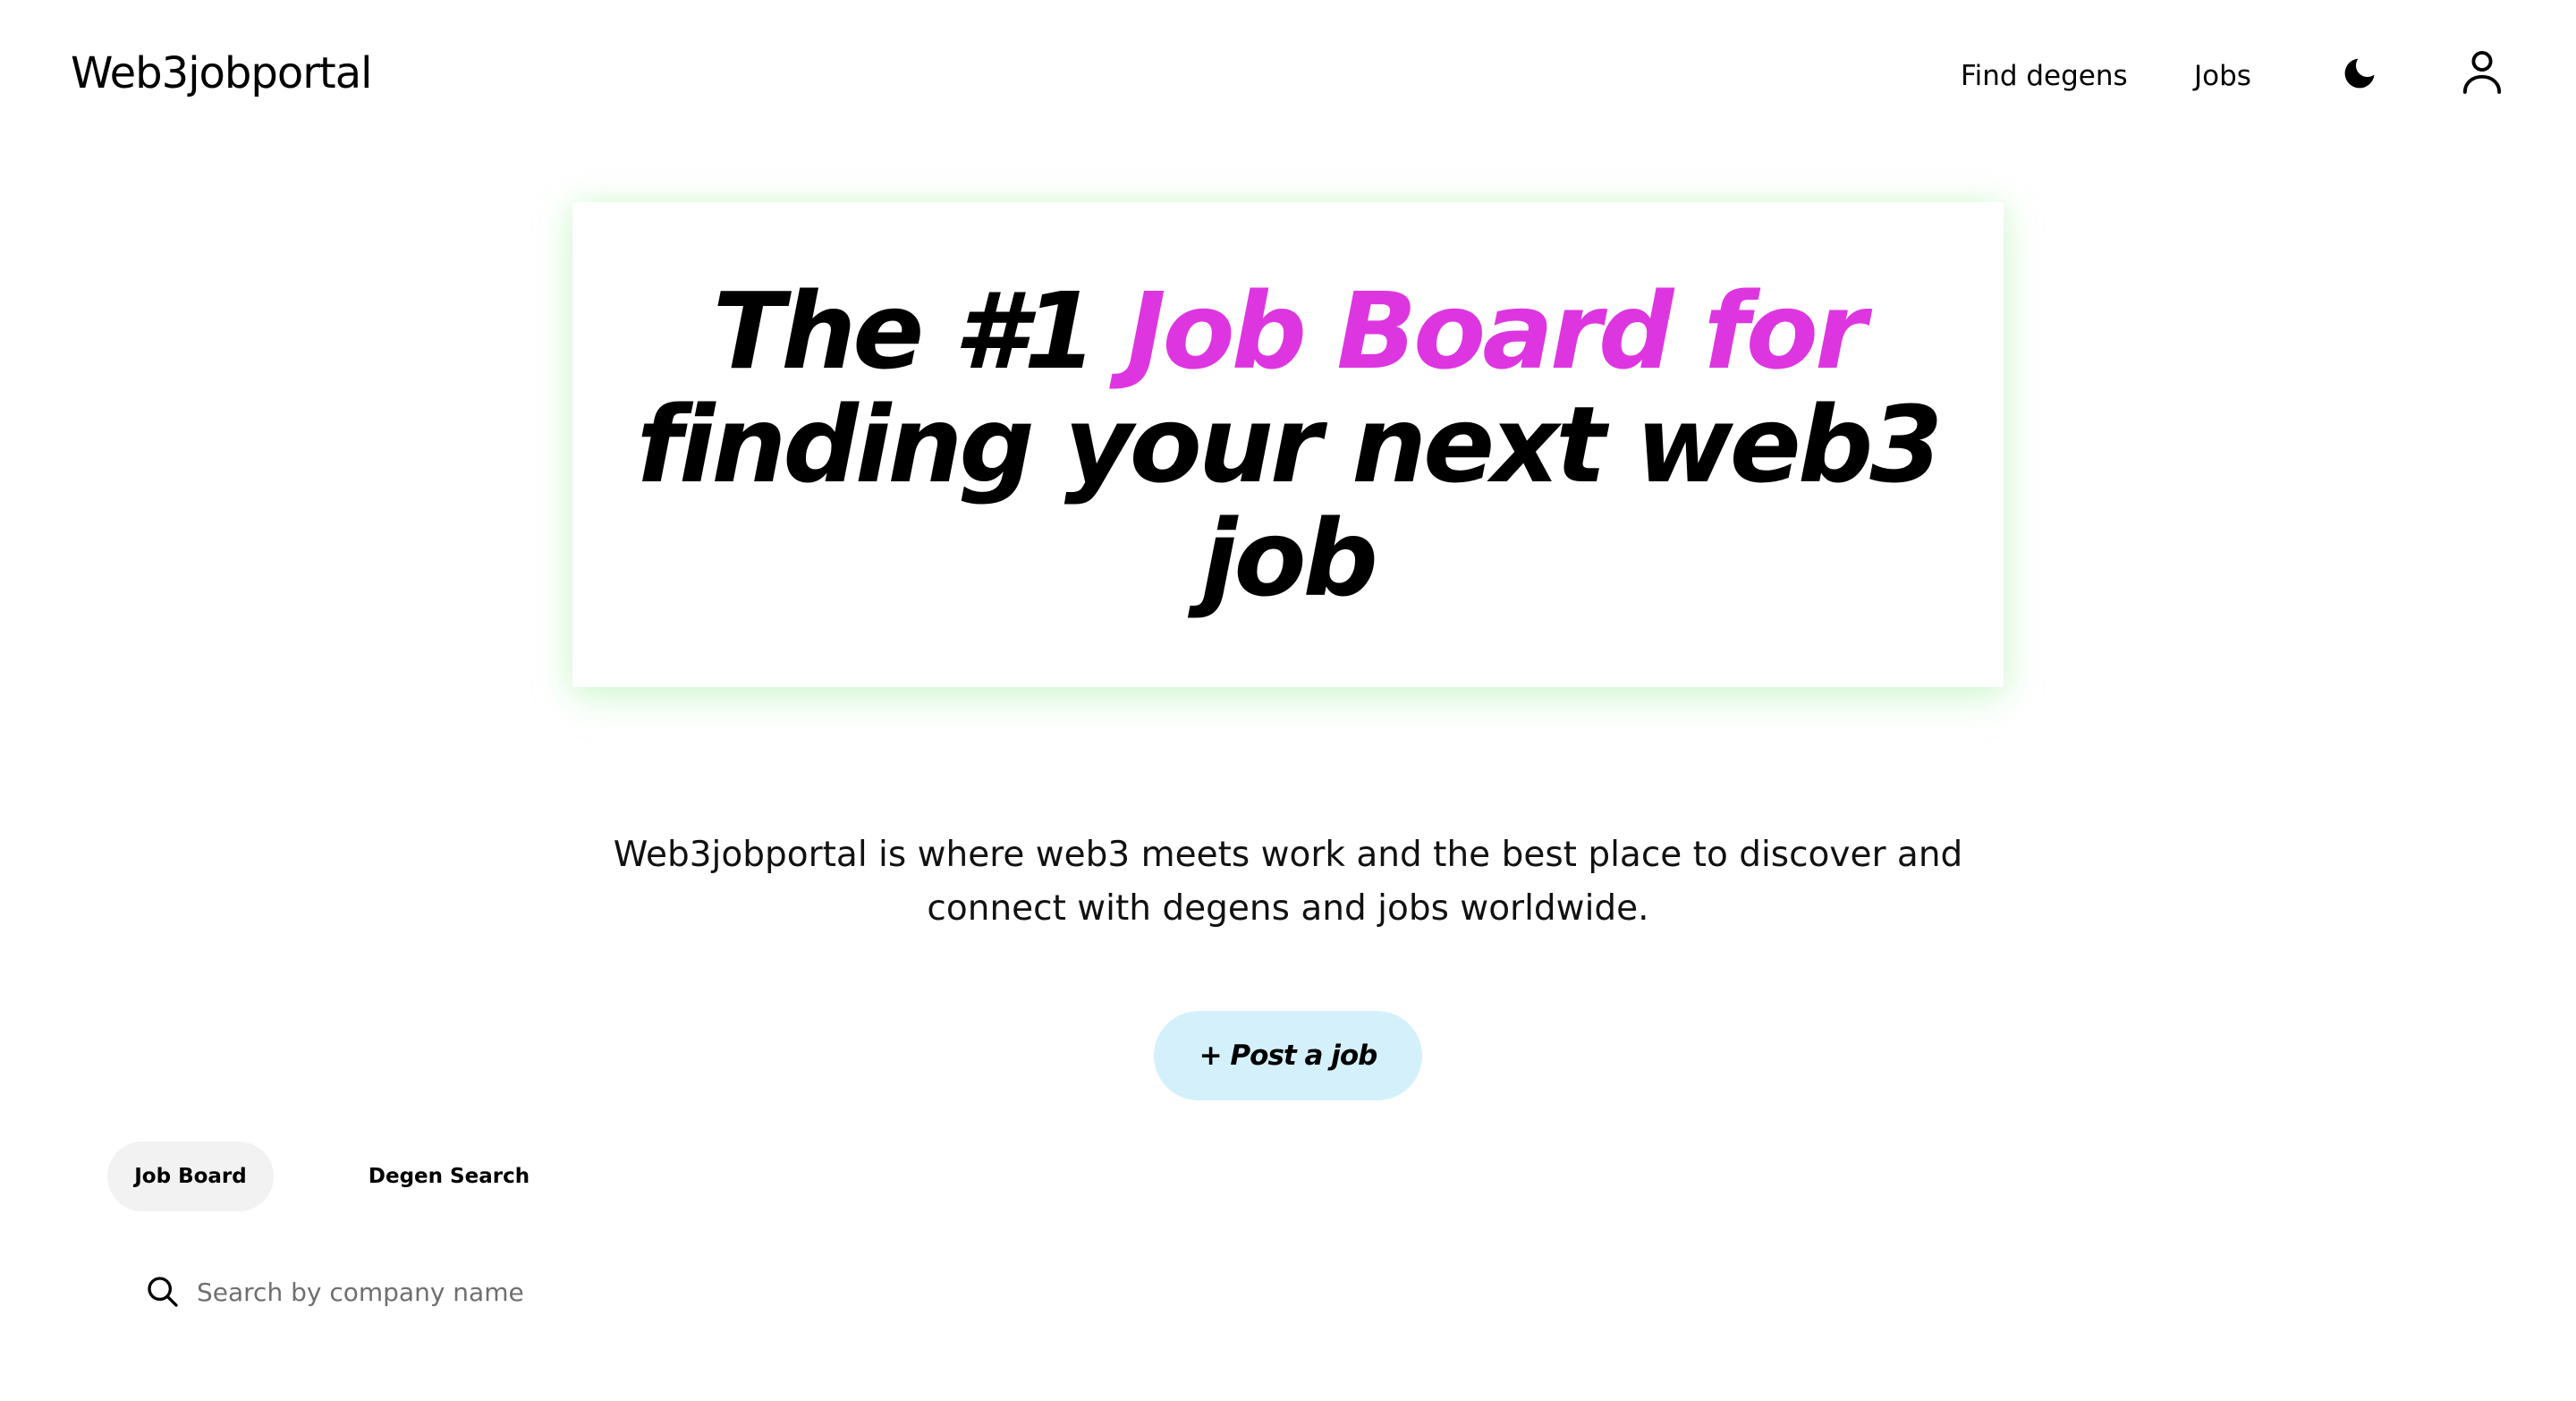 Image resolution: width=2576 pixels, height=1401 pixels. I want to click on user-icon, so click(2482, 72).